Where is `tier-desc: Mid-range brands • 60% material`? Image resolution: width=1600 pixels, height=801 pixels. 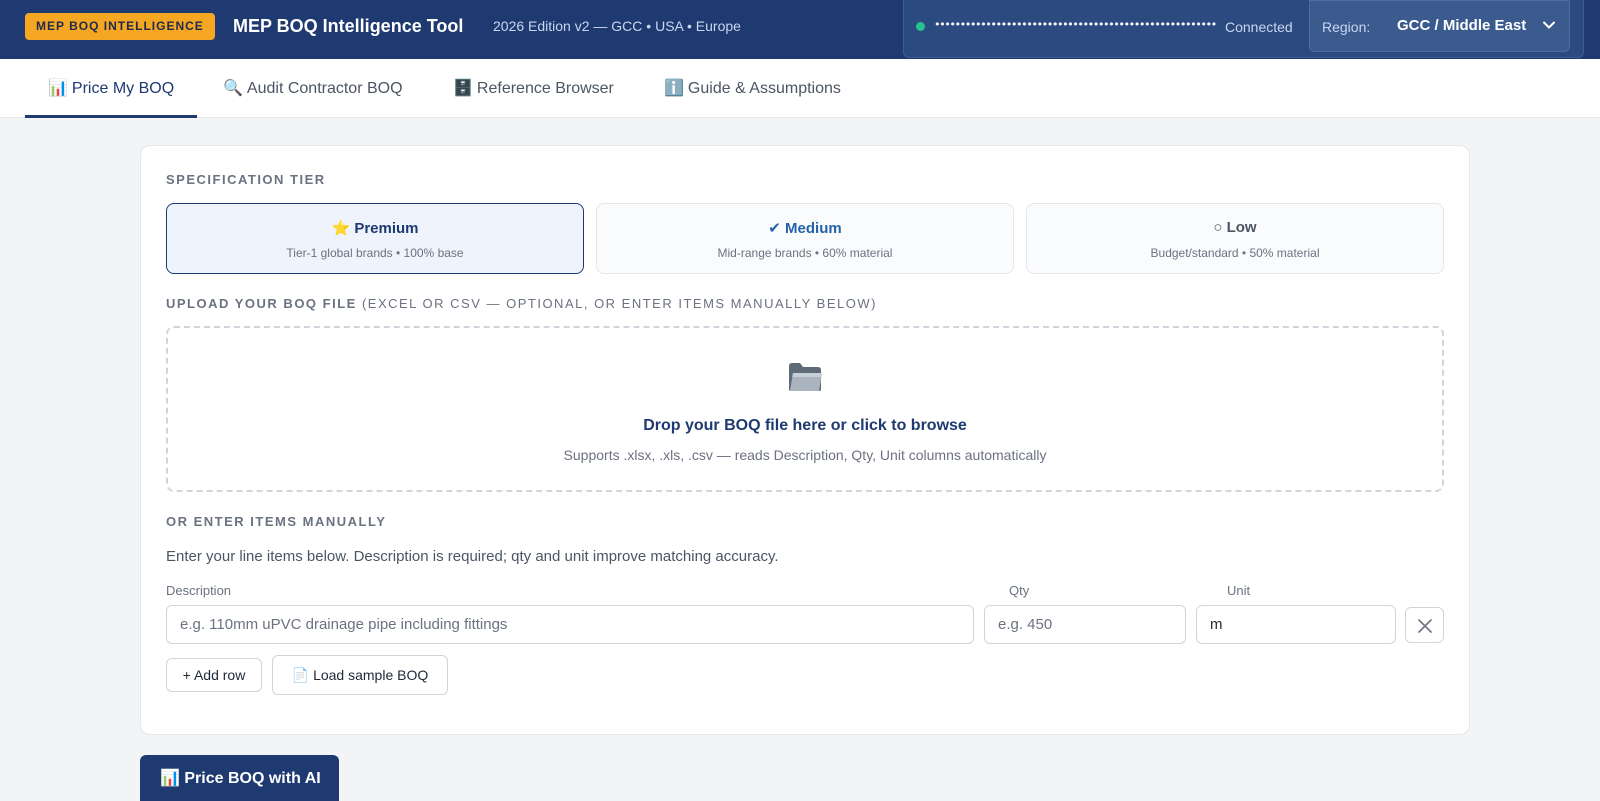
tier-desc: Mid-range brands • 60% material is located at coordinates (805, 253).